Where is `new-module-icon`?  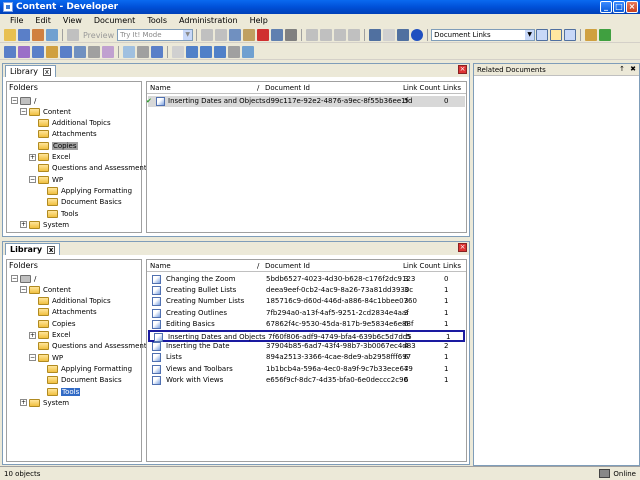
new-module-icon is located at coordinates (10, 51).